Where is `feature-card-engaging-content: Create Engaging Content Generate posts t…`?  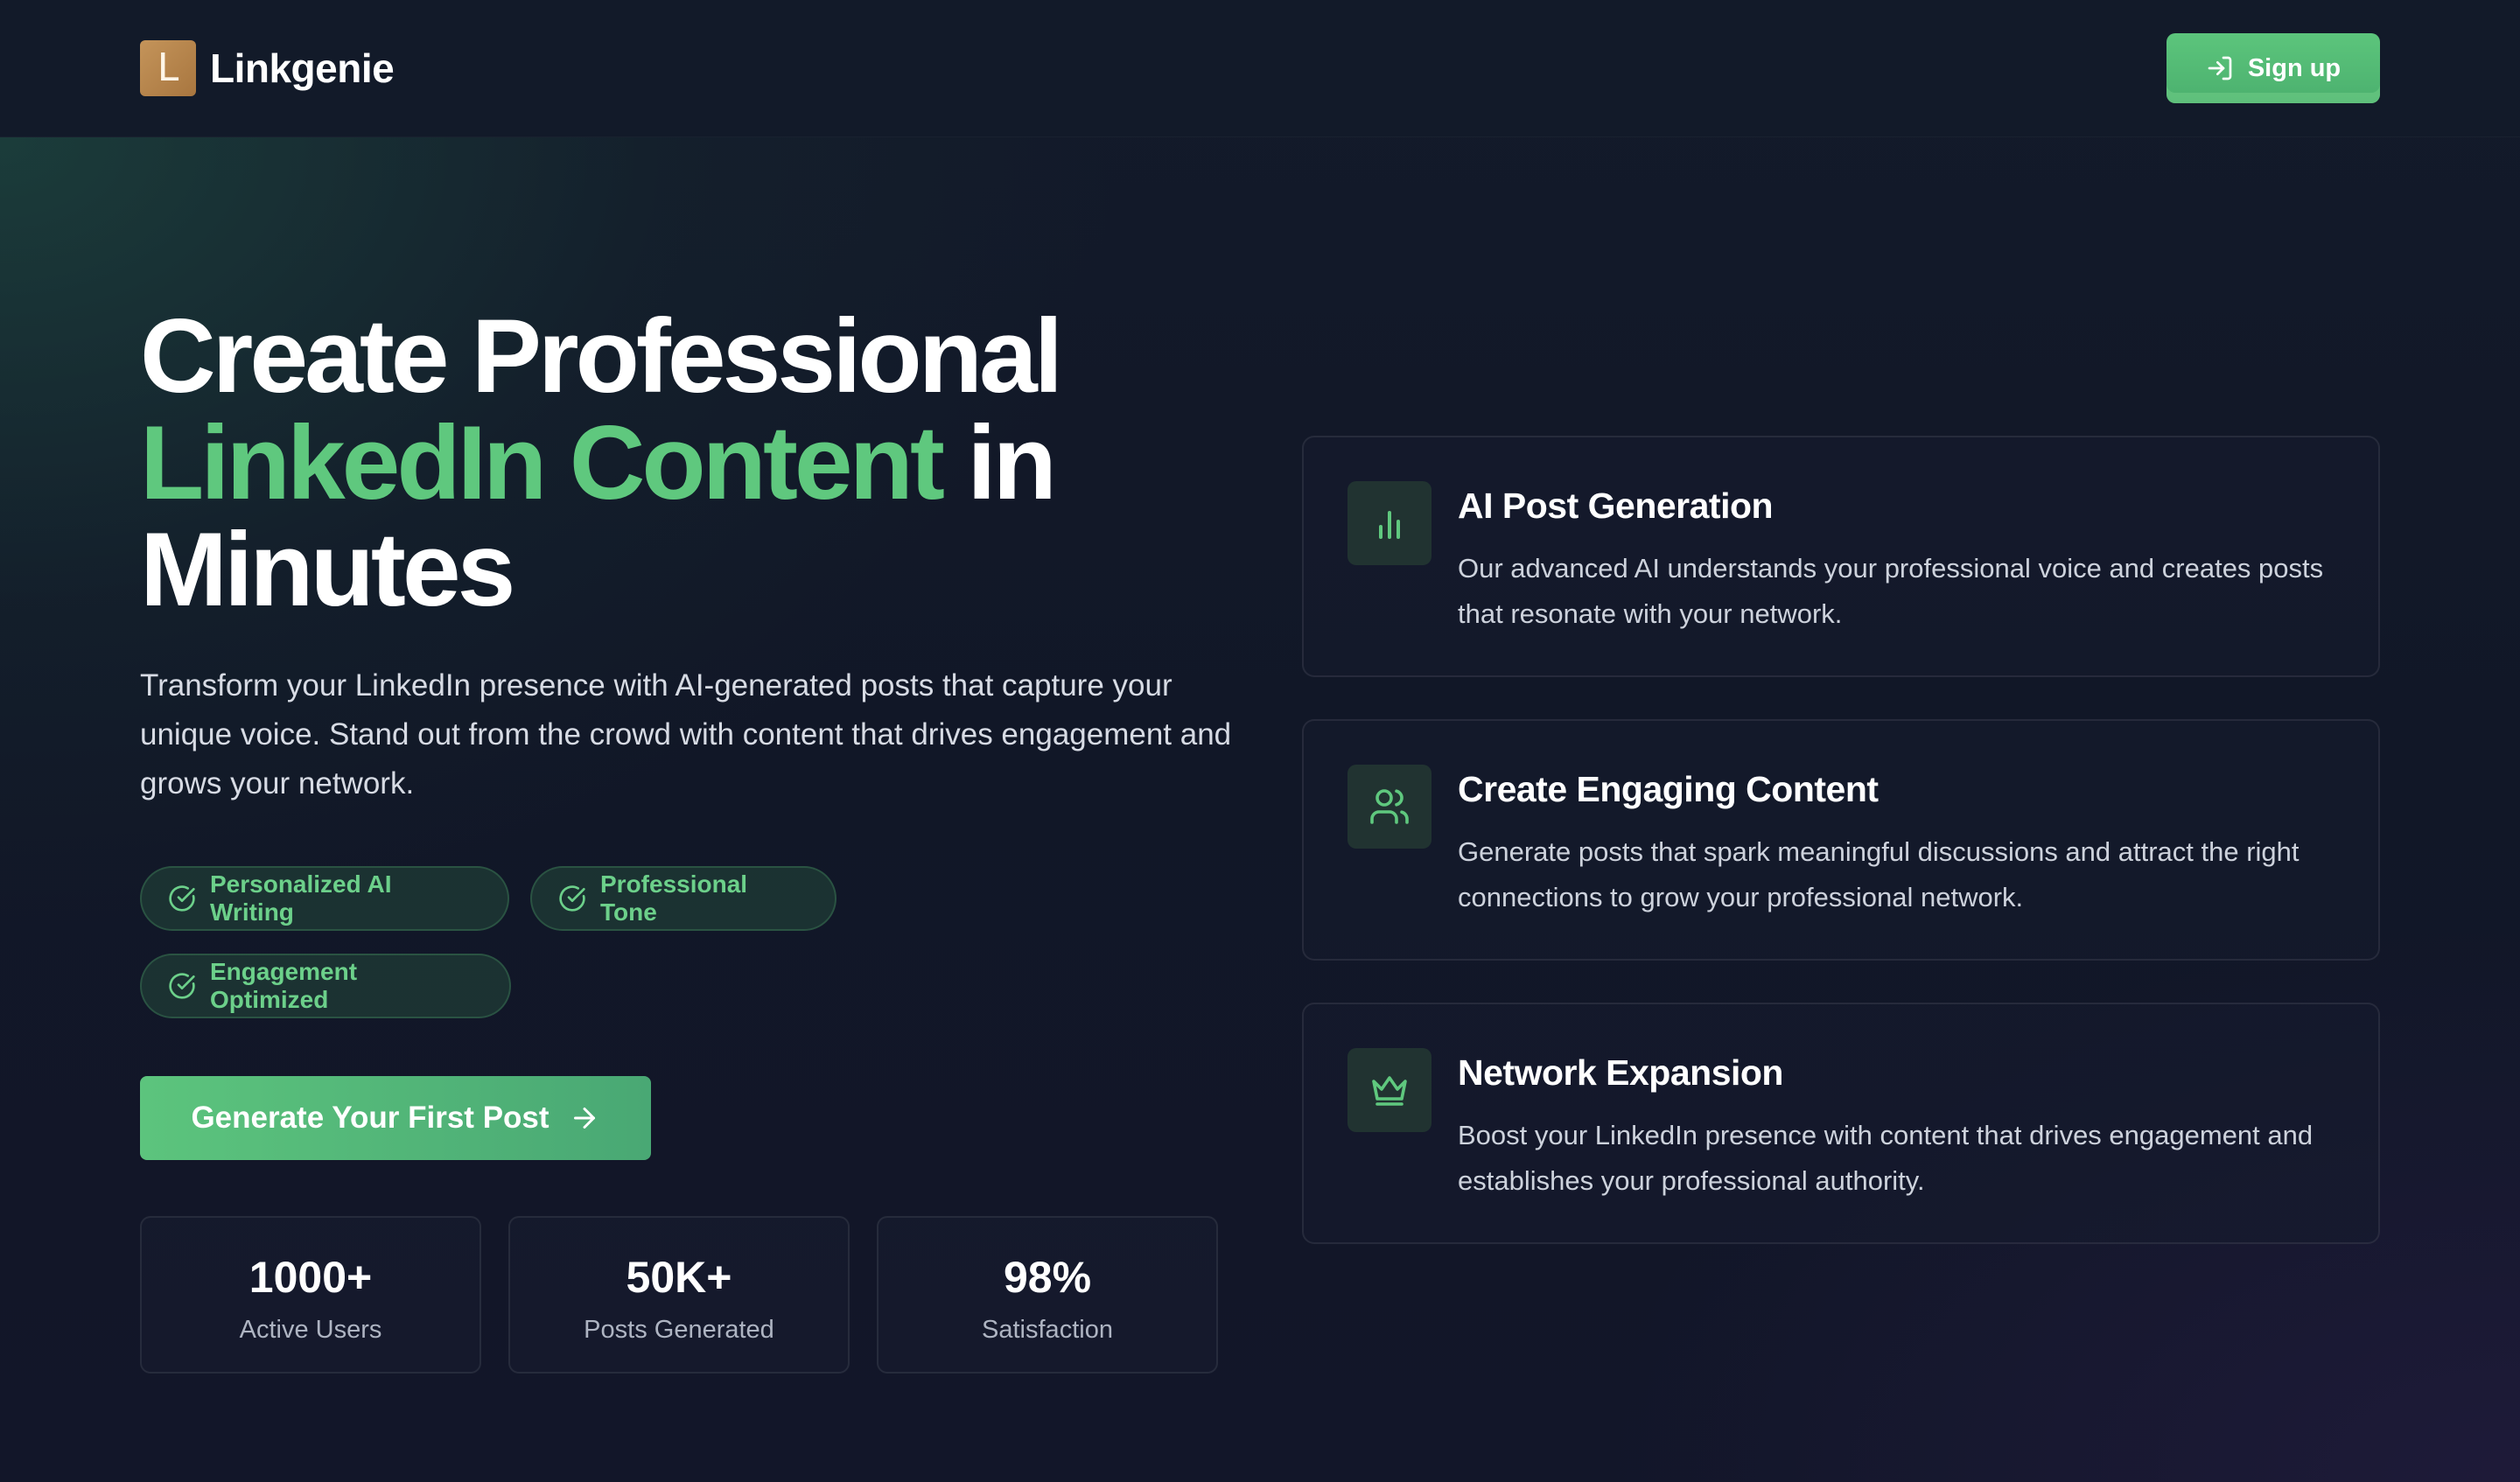
feature-card-engaging-content: Create Engaging Content Generate posts t… is located at coordinates (1841, 840).